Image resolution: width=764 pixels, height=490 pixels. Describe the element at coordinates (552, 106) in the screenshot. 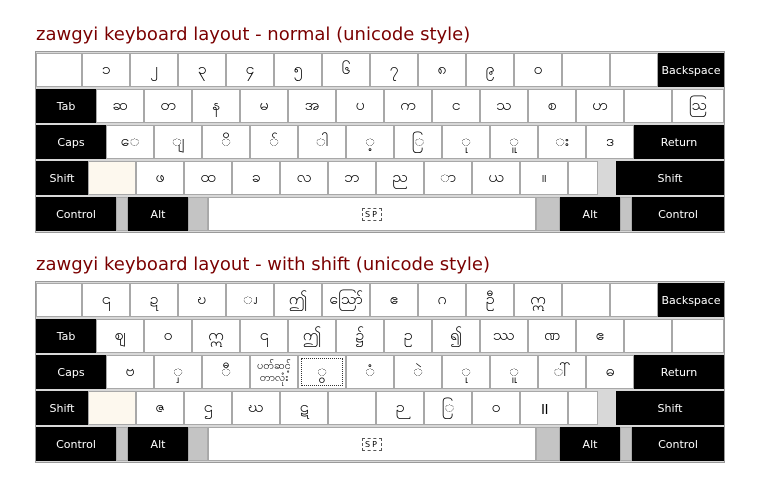

I see `key-char: စ` at that location.